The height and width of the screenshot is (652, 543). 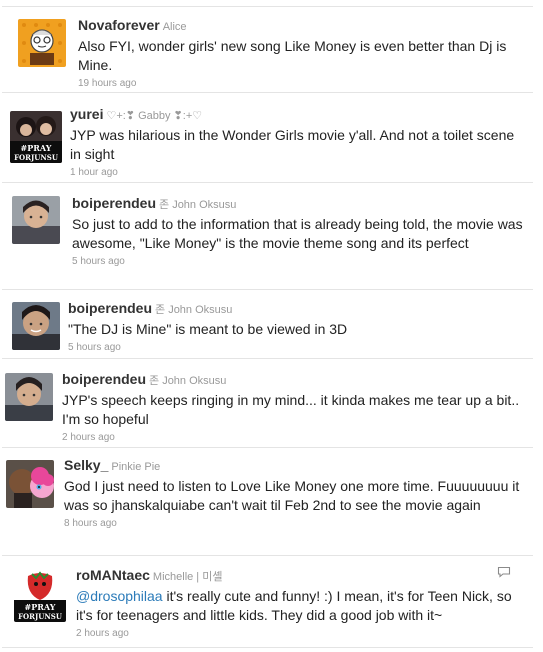 I want to click on full-name: Michelle | 미셸, so click(x=187, y=577).